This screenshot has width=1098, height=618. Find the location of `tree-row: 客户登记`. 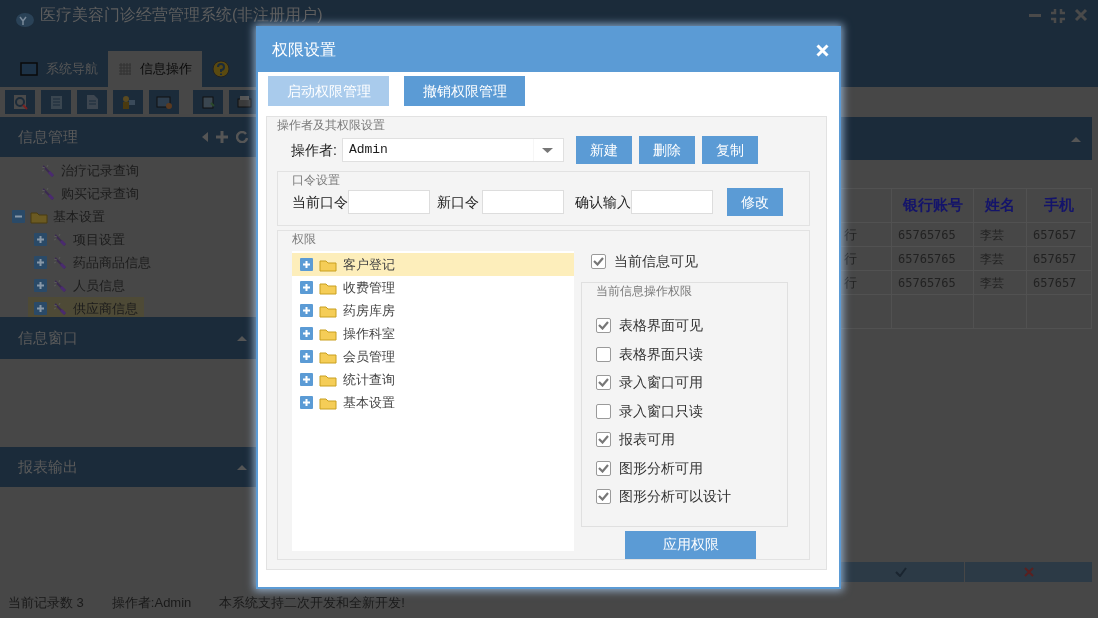

tree-row: 客户登记 is located at coordinates (433, 264).